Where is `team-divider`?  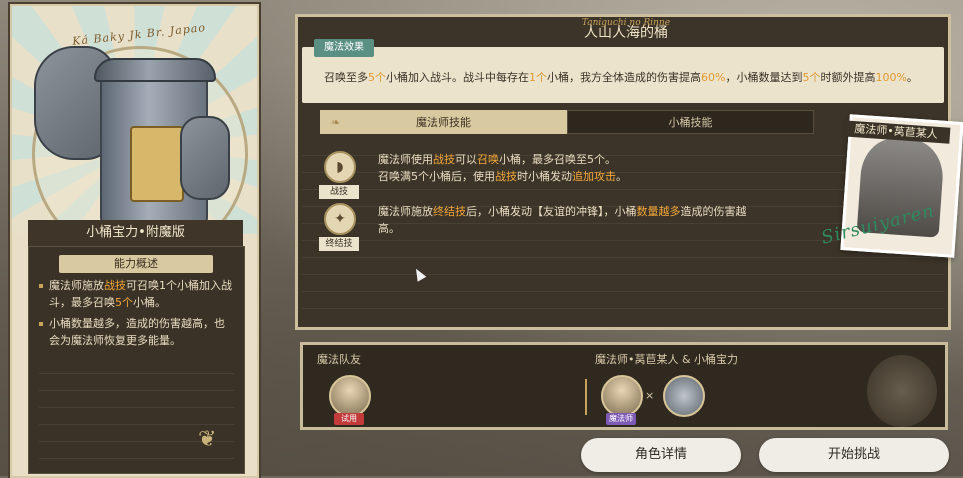
team-divider is located at coordinates (586, 397).